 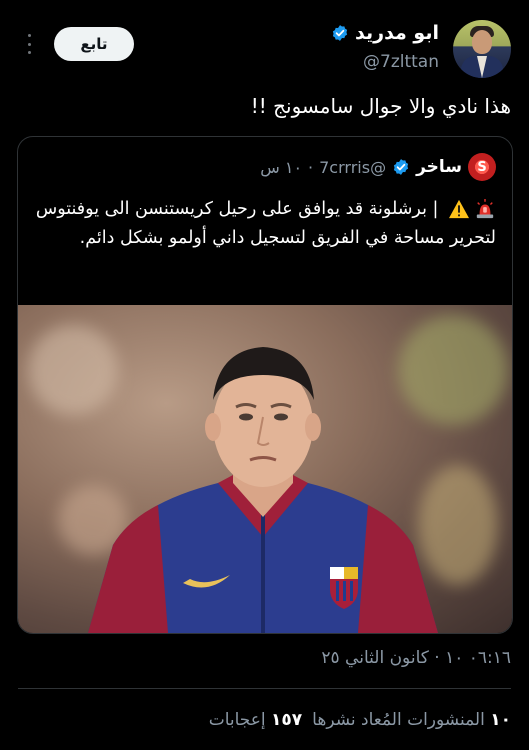 What do you see at coordinates (482, 42) in the screenshot?
I see `avatar-face` at bounding box center [482, 42].